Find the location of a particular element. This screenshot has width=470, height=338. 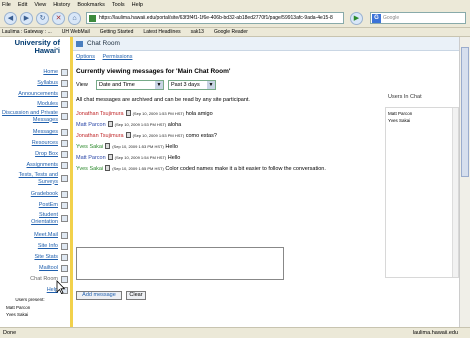

discussion-icon is located at coordinates (64, 116).